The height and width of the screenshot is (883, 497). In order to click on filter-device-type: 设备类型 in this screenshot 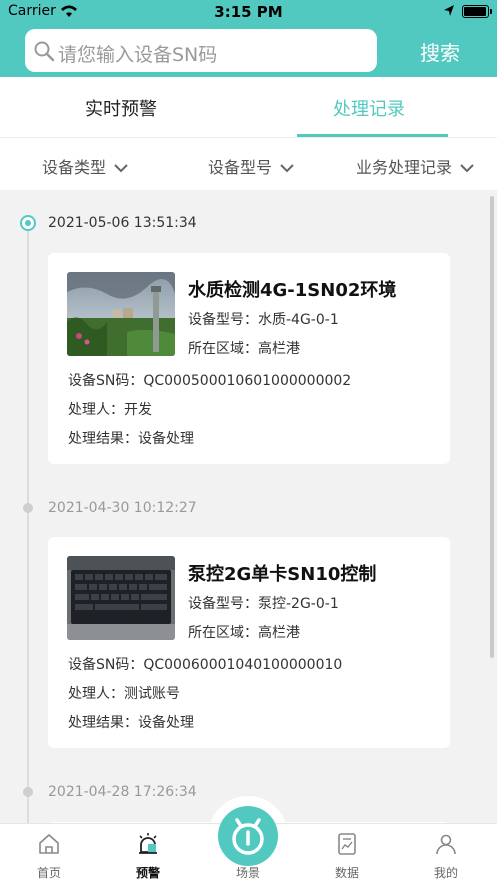, I will do `click(85, 166)`.